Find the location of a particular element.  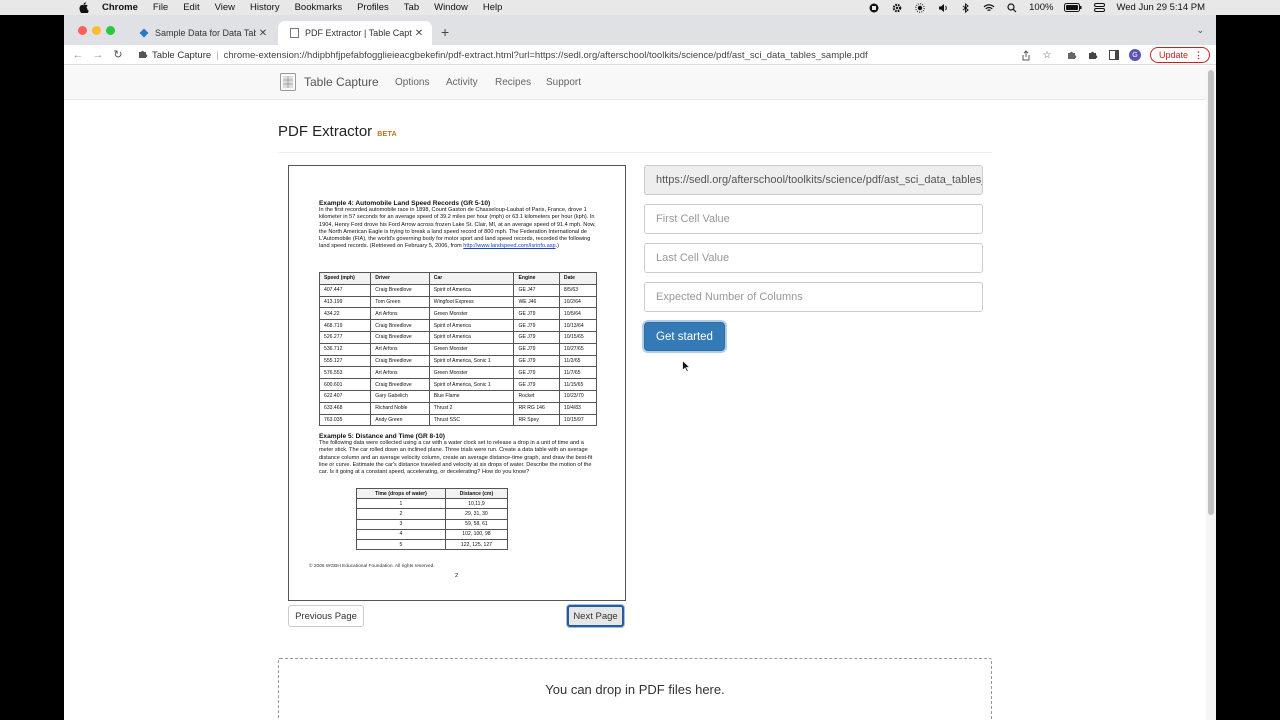

update-label: Update is located at coordinates (1173, 55).